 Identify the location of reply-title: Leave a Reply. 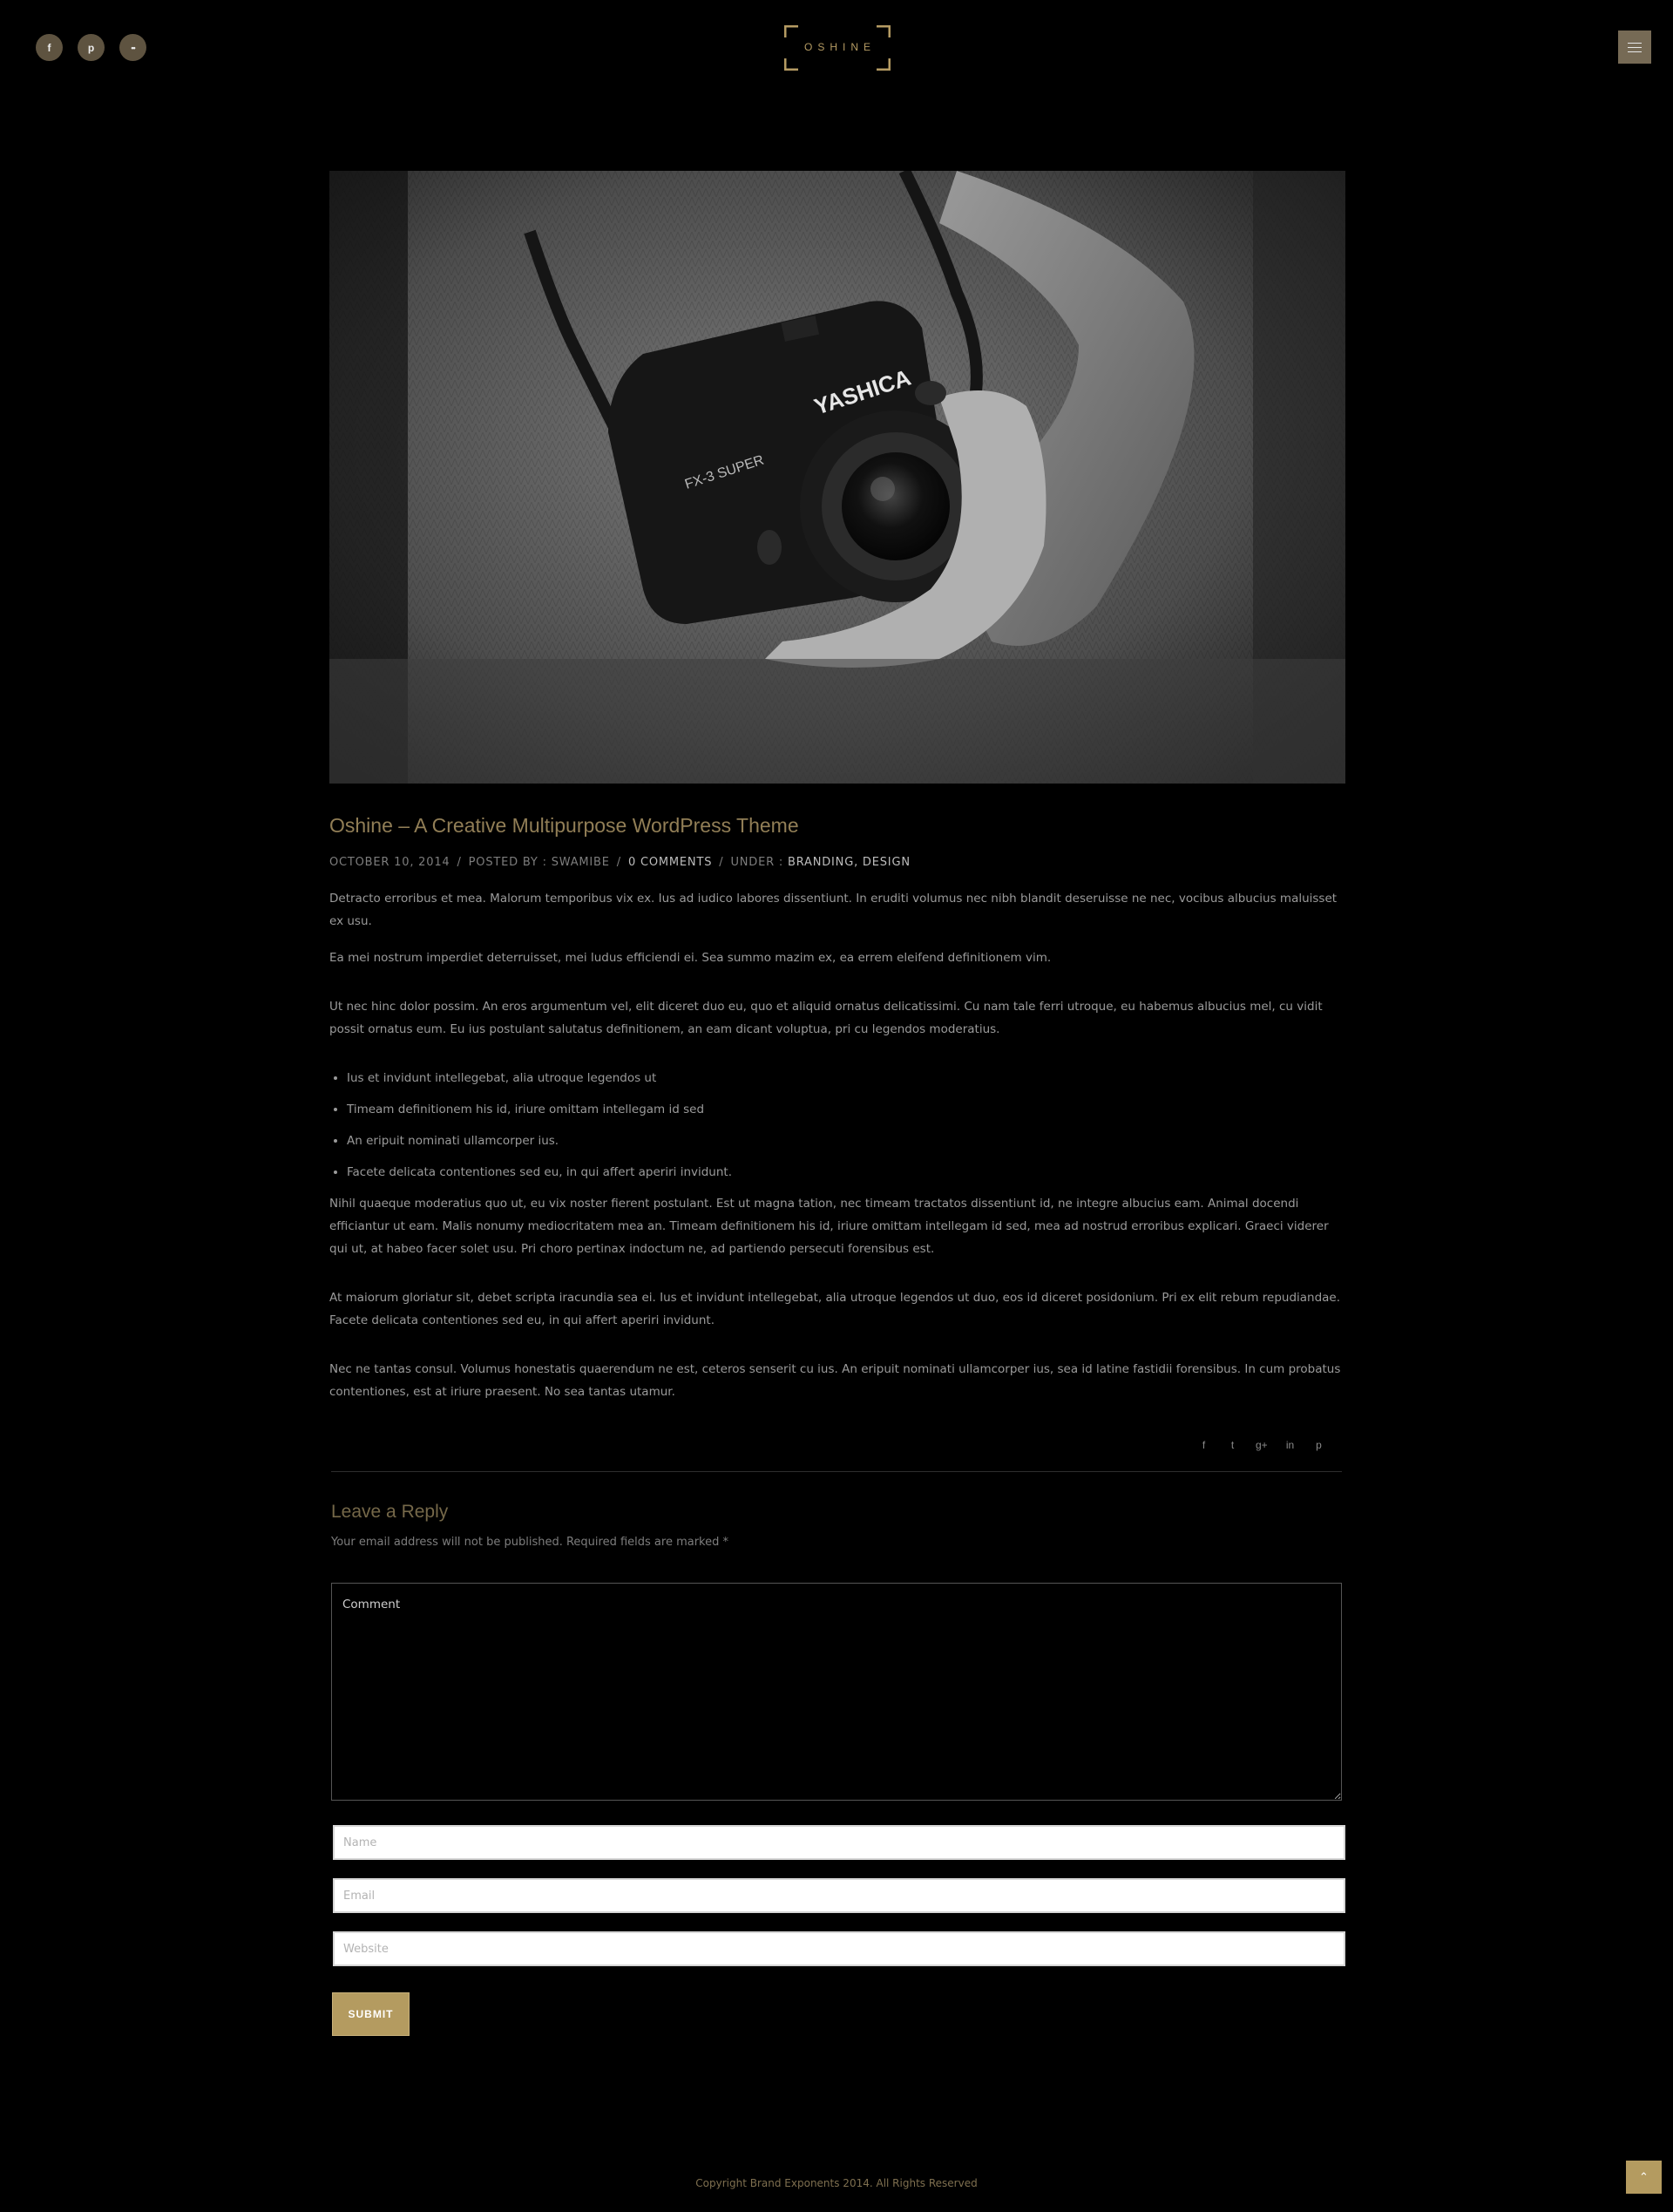
(390, 1512).